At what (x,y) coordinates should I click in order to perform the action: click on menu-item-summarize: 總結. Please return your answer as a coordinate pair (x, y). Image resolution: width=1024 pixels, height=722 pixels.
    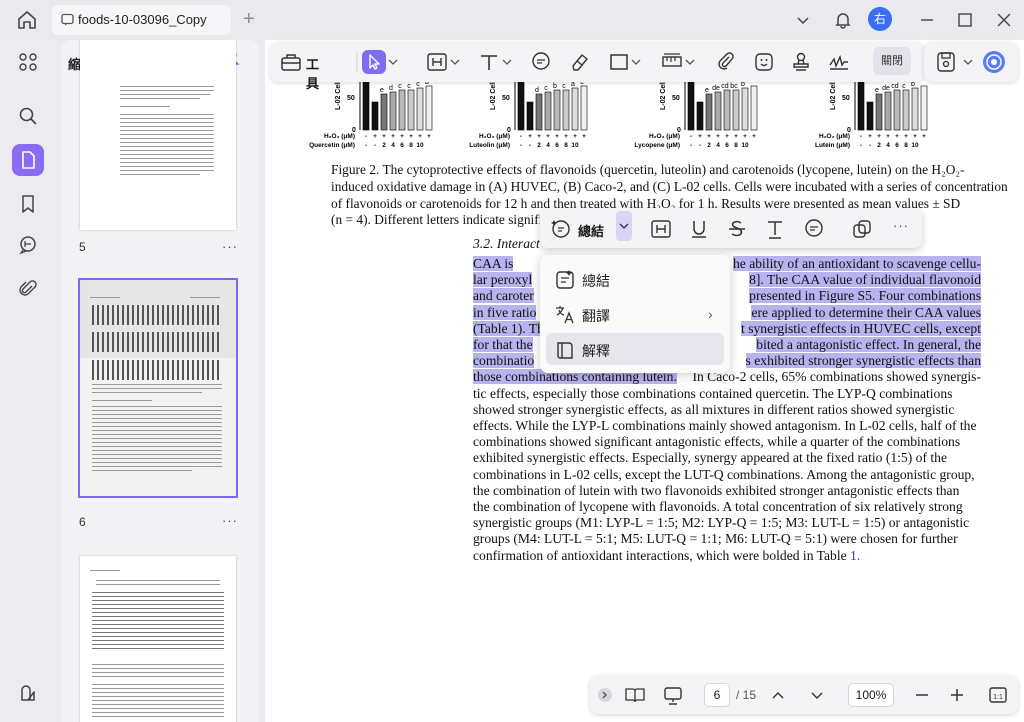
    Looking at the image, I should click on (635, 279).